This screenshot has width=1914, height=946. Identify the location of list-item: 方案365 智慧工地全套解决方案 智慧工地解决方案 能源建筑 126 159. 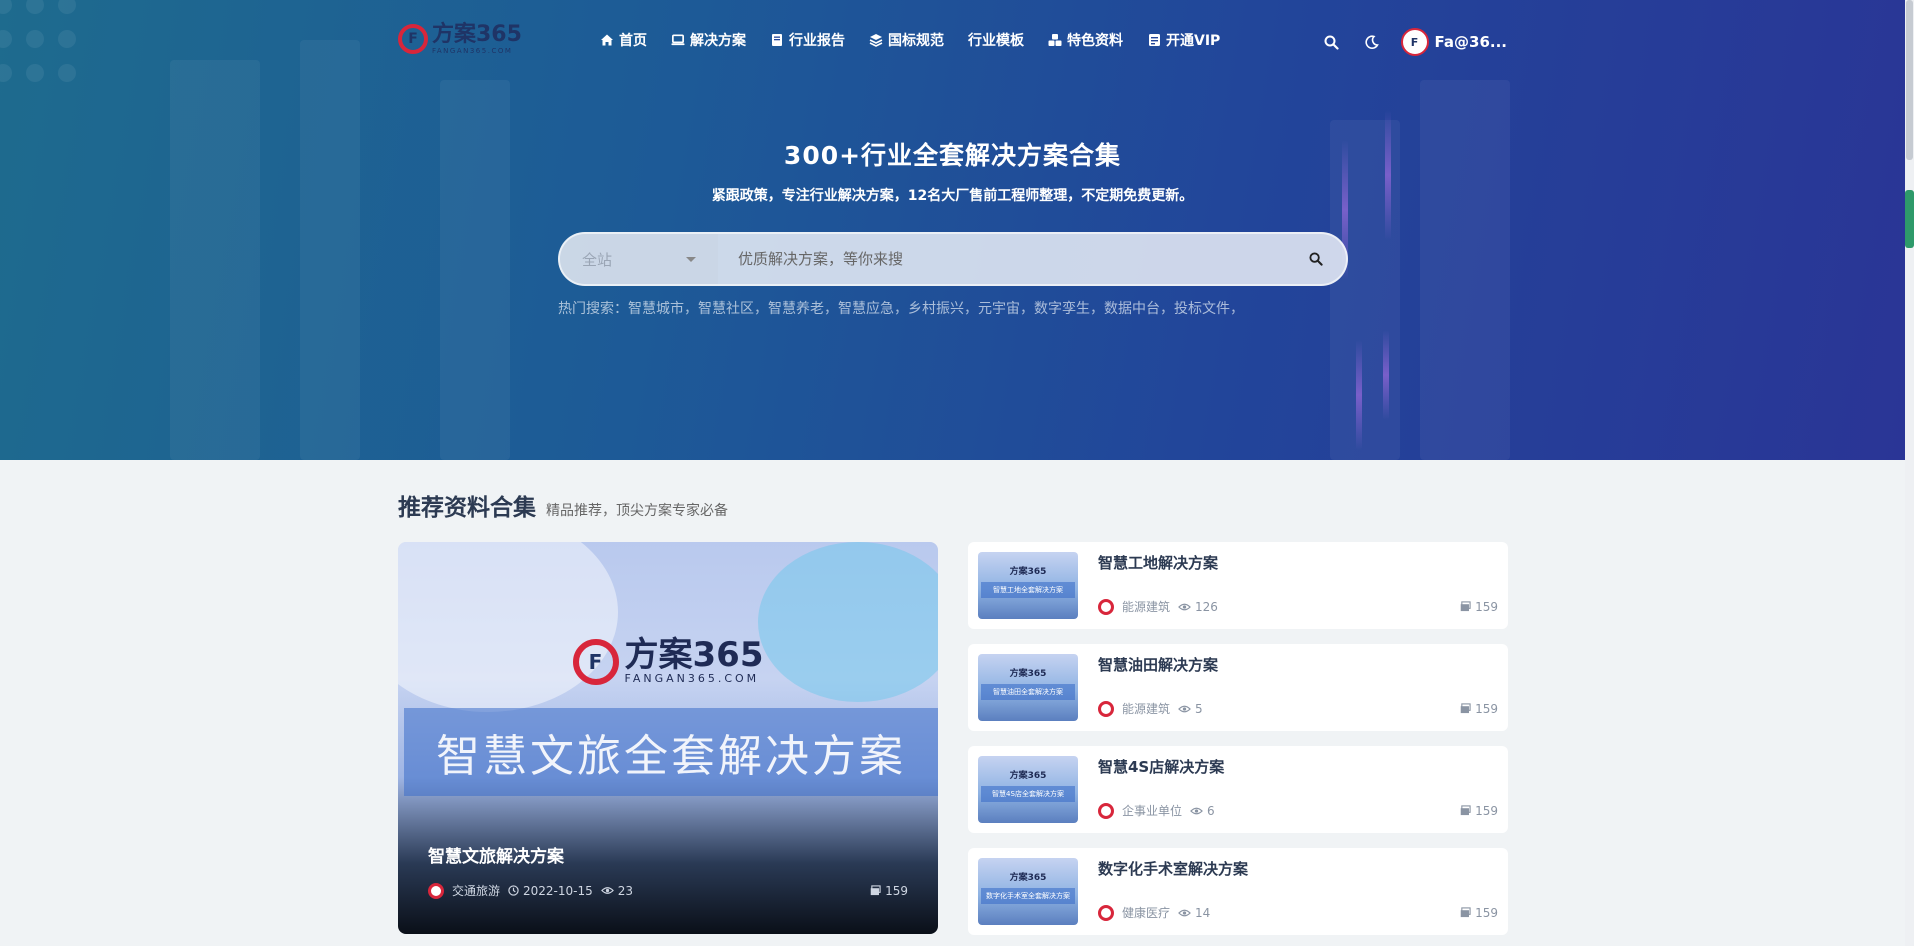
(1238, 585).